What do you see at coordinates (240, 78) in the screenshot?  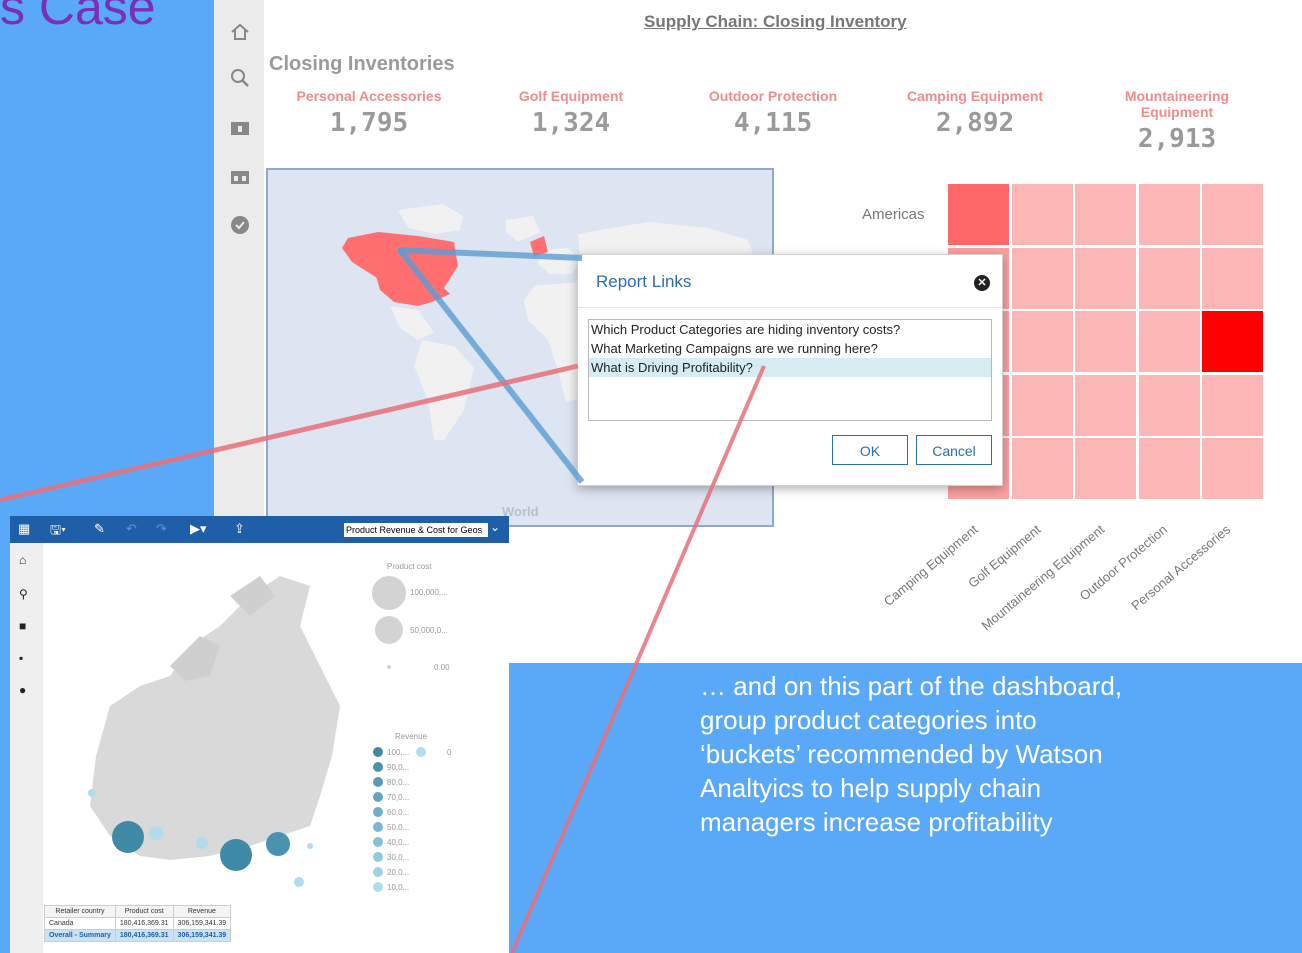 I see `search-icon` at bounding box center [240, 78].